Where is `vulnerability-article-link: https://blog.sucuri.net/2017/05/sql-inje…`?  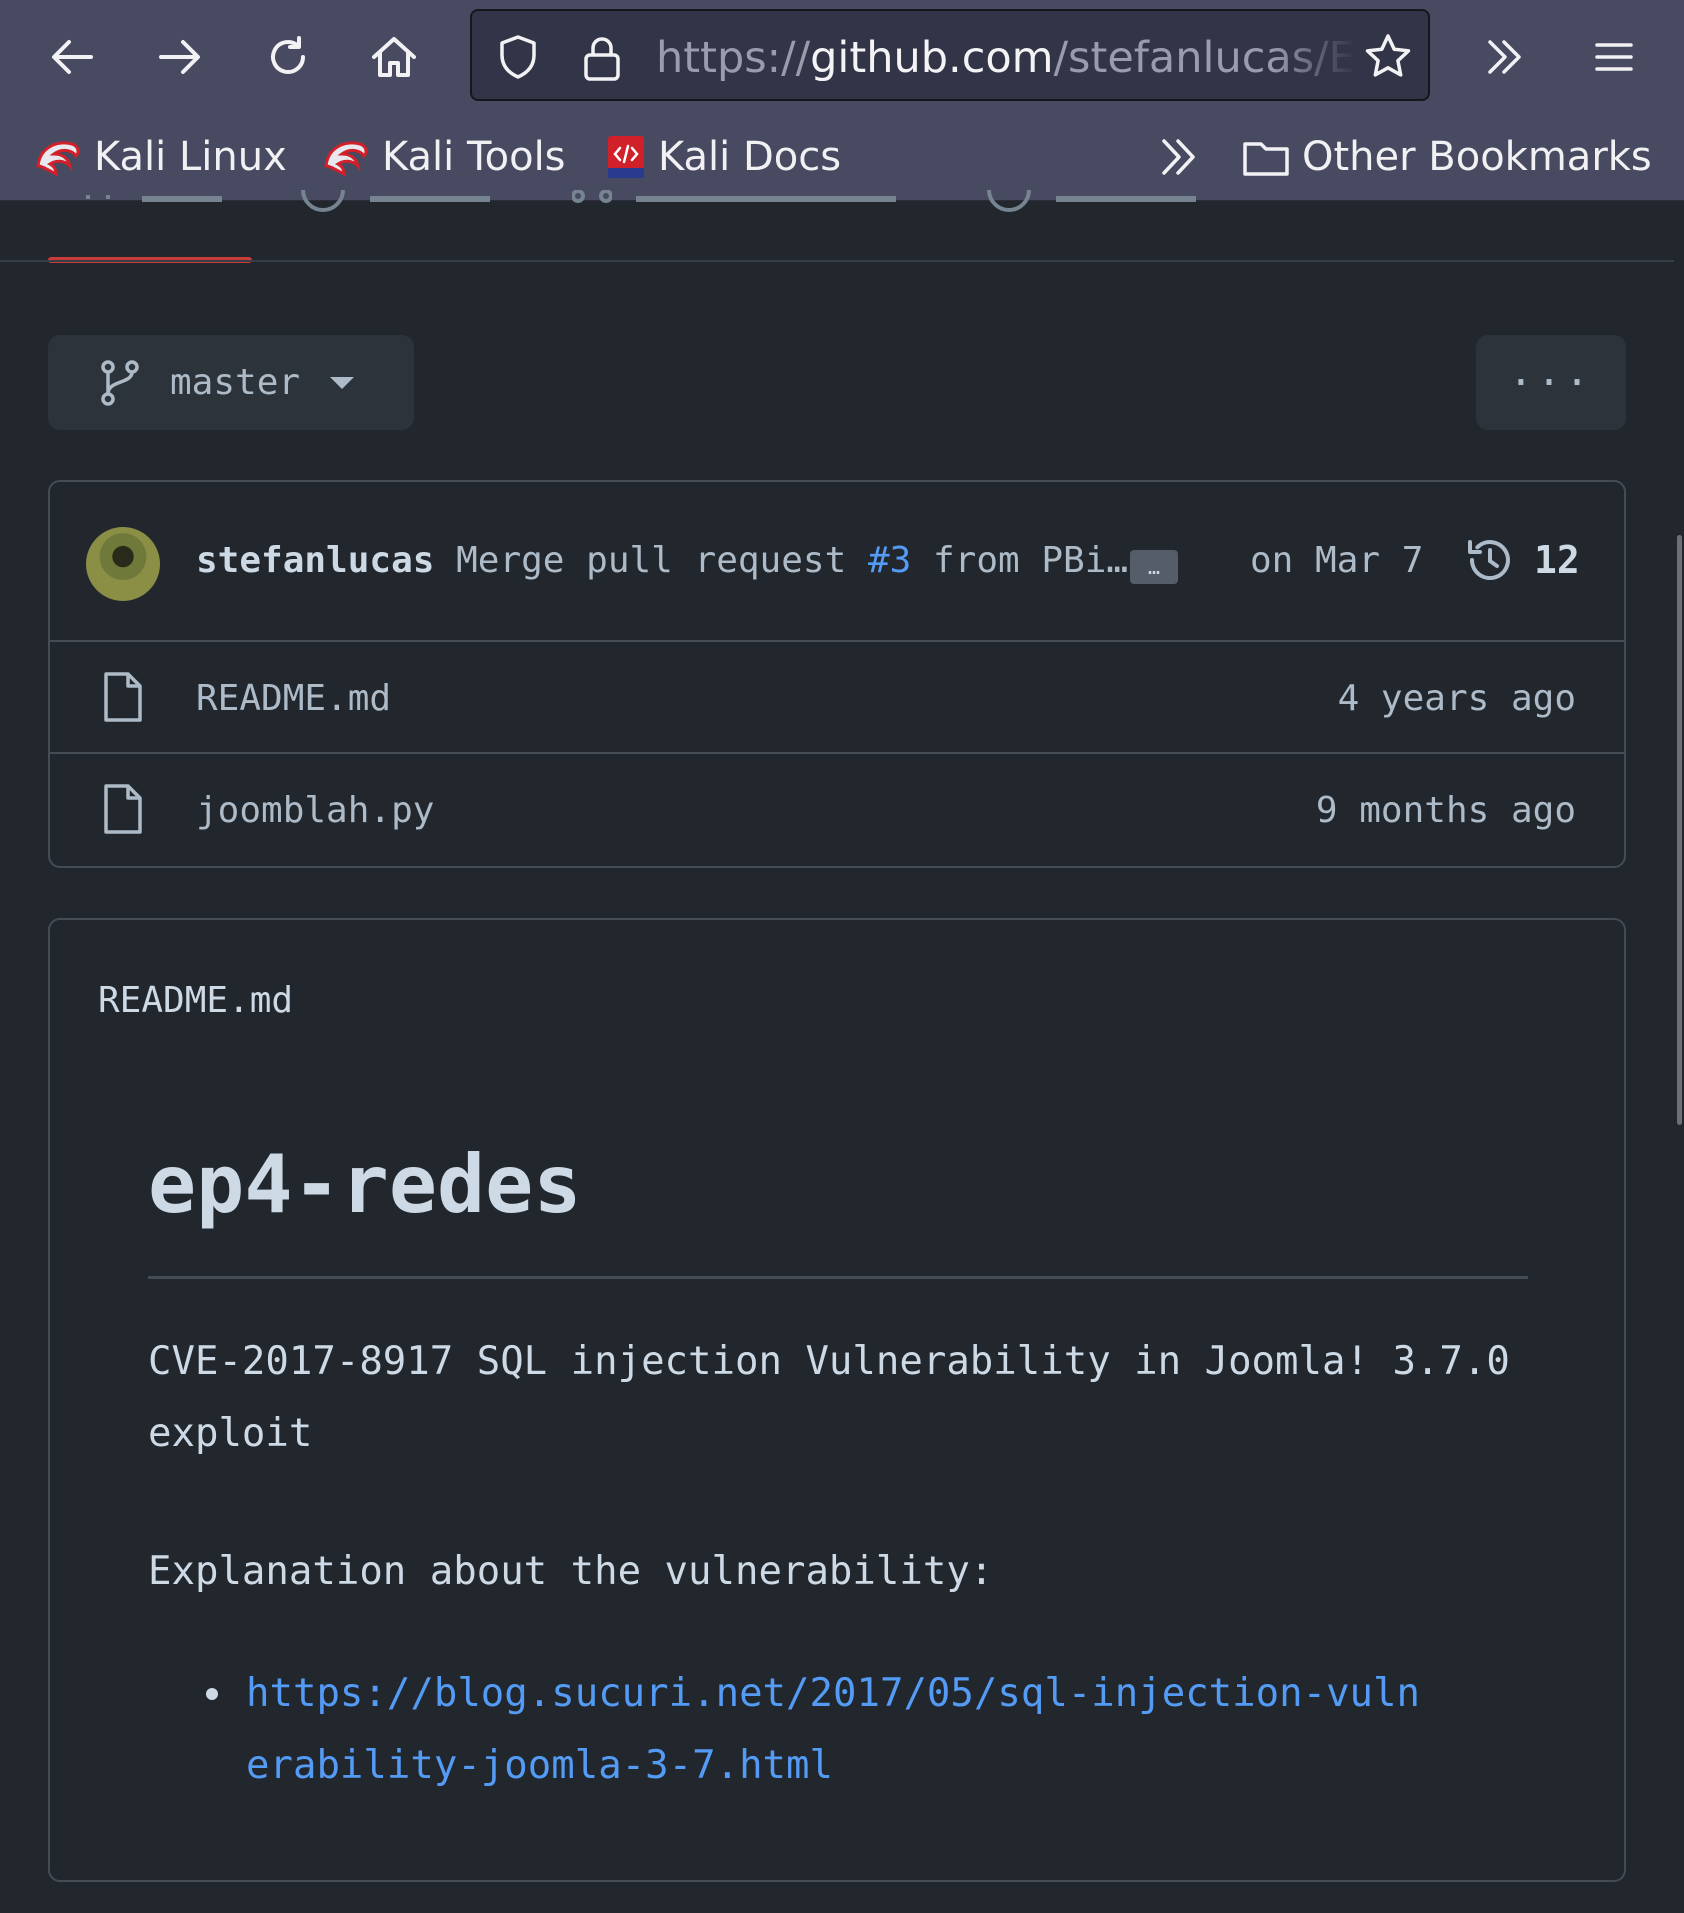 vulnerability-article-link: https://blog.sucuri.net/2017/05/sql-inje… is located at coordinates (836, 1730).